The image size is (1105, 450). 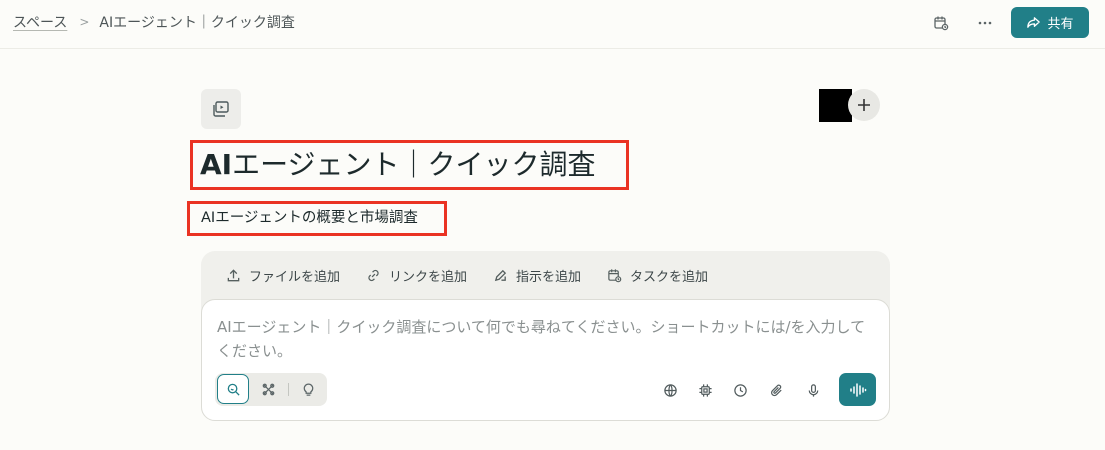 I want to click on lab-mode-icon, so click(x=308, y=389).